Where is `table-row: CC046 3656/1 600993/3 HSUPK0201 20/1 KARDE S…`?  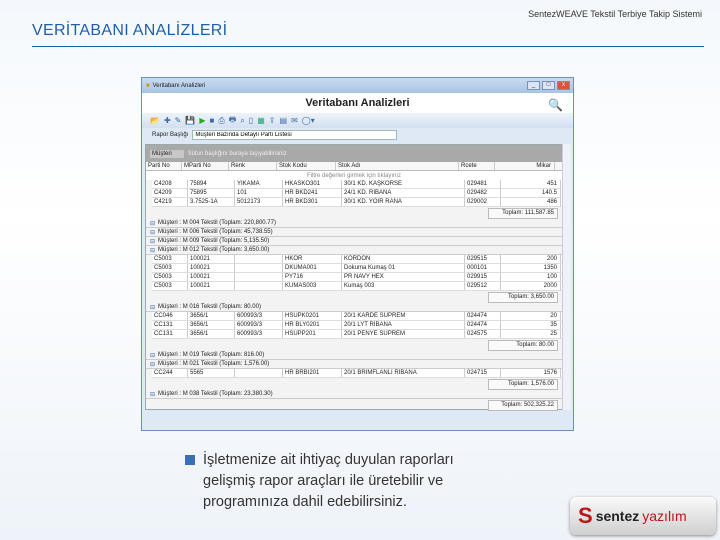 table-row: CC046 3656/1 600993/3 HSUPK0201 20/1 KARDE S… is located at coordinates (357, 316).